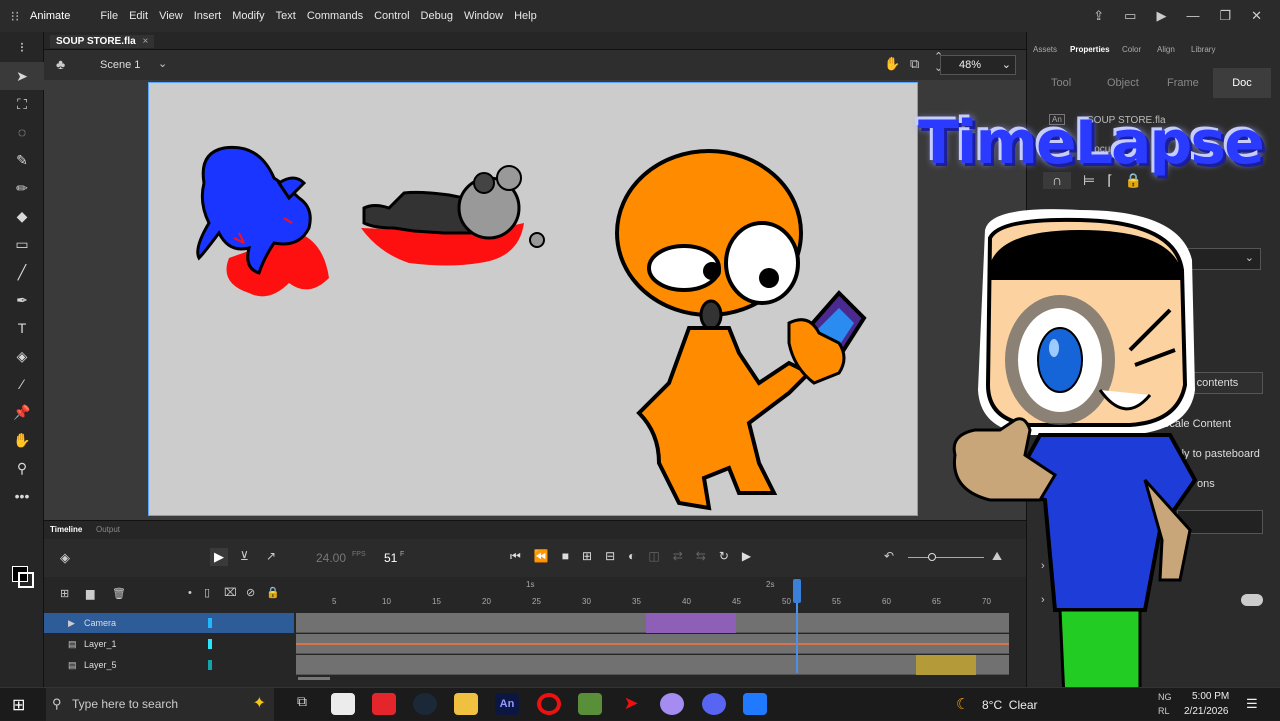  What do you see at coordinates (26, 580) in the screenshot?
I see `fill-color-swatch` at bounding box center [26, 580].